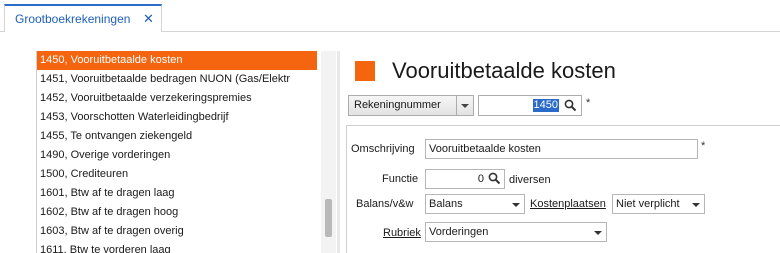  I want to click on omschrijving-value: Vooruitbetaalde kosten, so click(485, 149).